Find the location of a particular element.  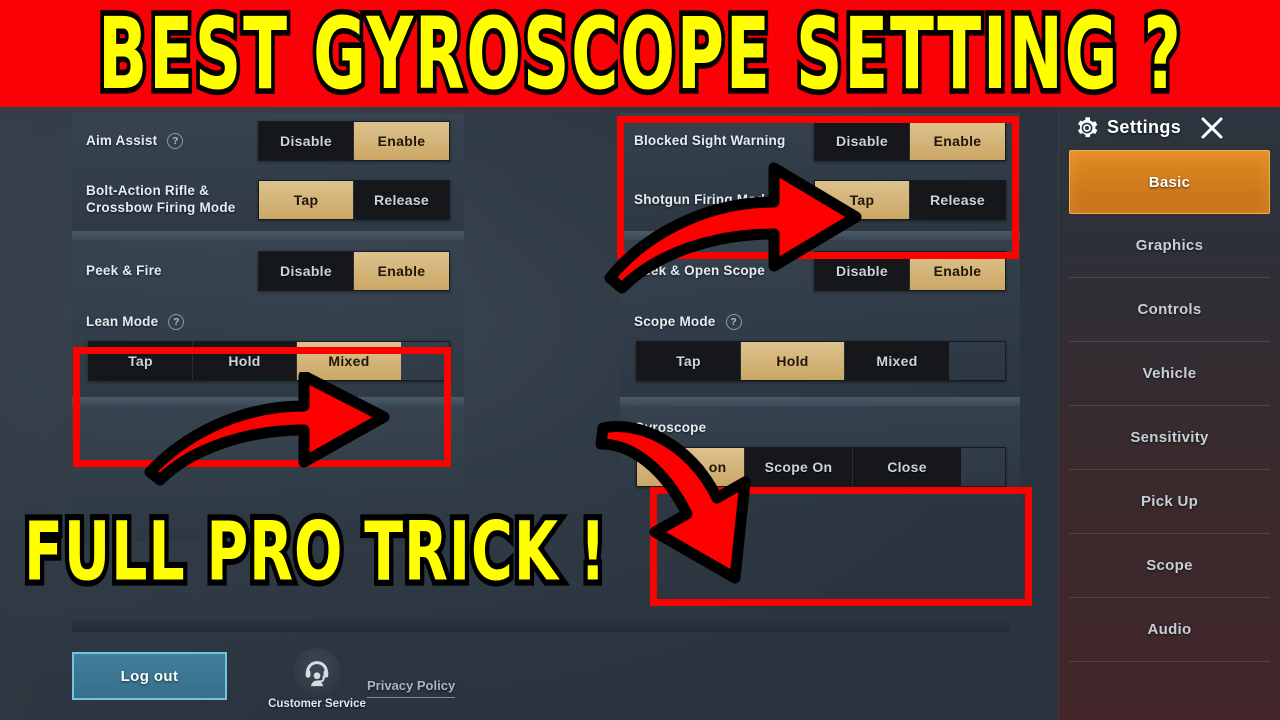

setting-label: Bolt-Action Rifle & Crossbow Firing Mode is located at coordinates (161, 199).